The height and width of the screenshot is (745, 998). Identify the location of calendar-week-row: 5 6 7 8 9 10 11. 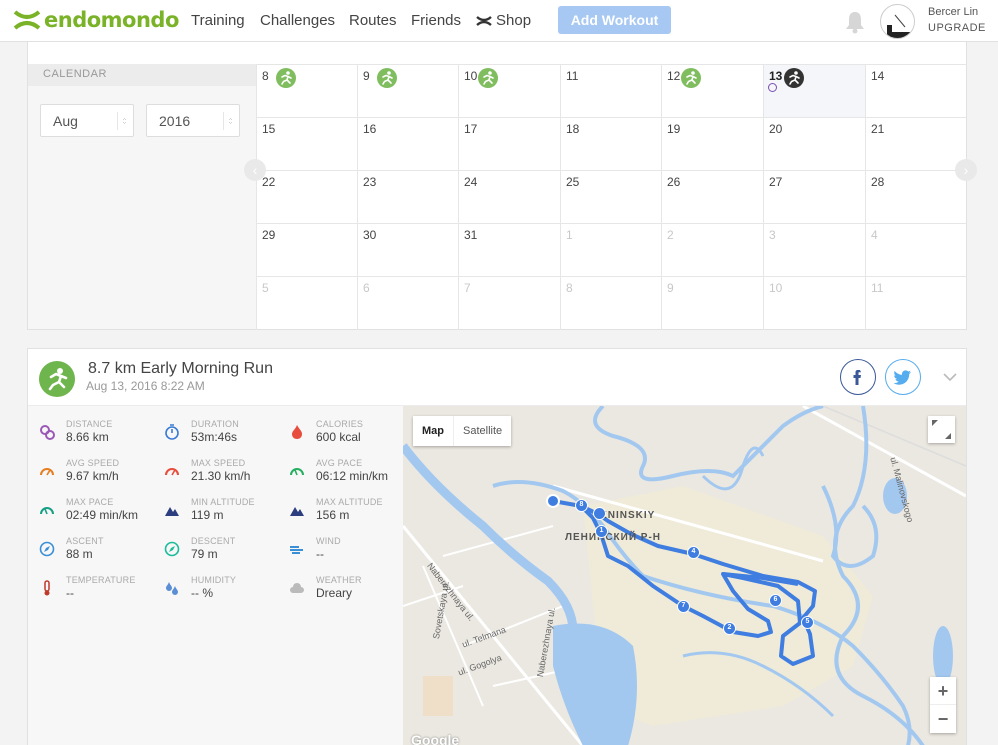
(611, 303).